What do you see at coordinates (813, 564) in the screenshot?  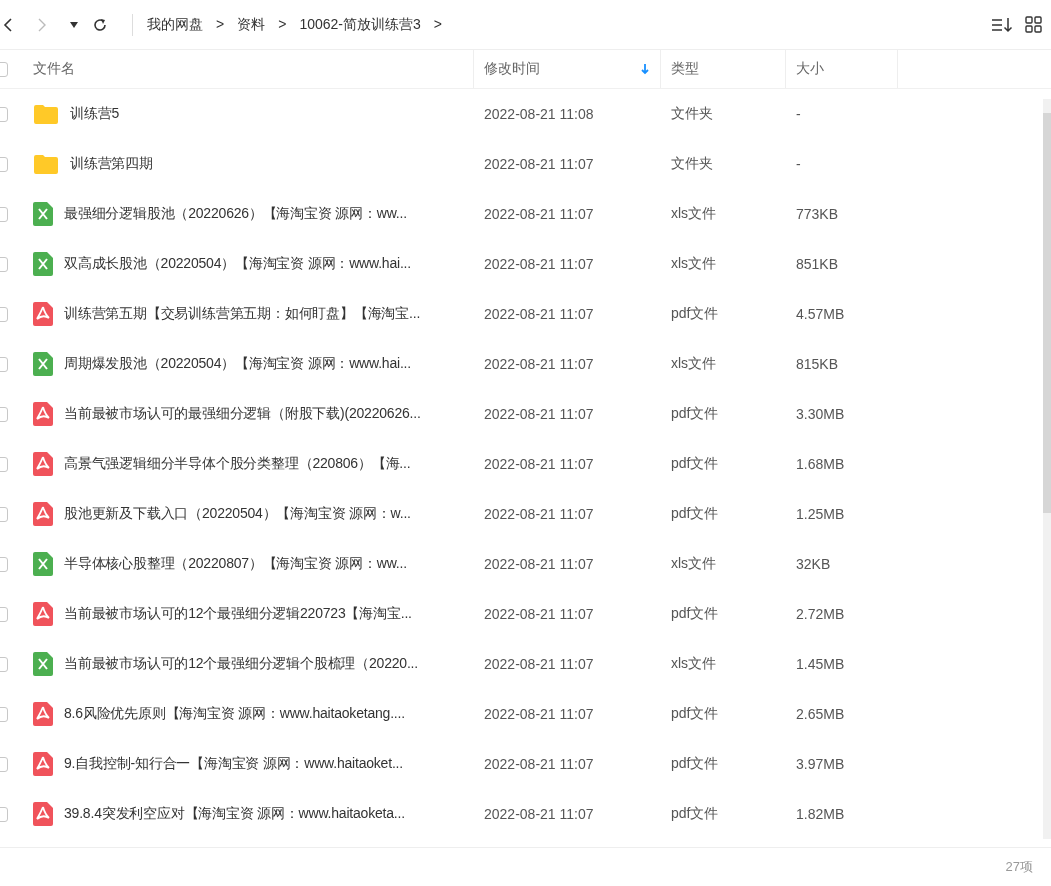 I see `file-size: 32KB` at bounding box center [813, 564].